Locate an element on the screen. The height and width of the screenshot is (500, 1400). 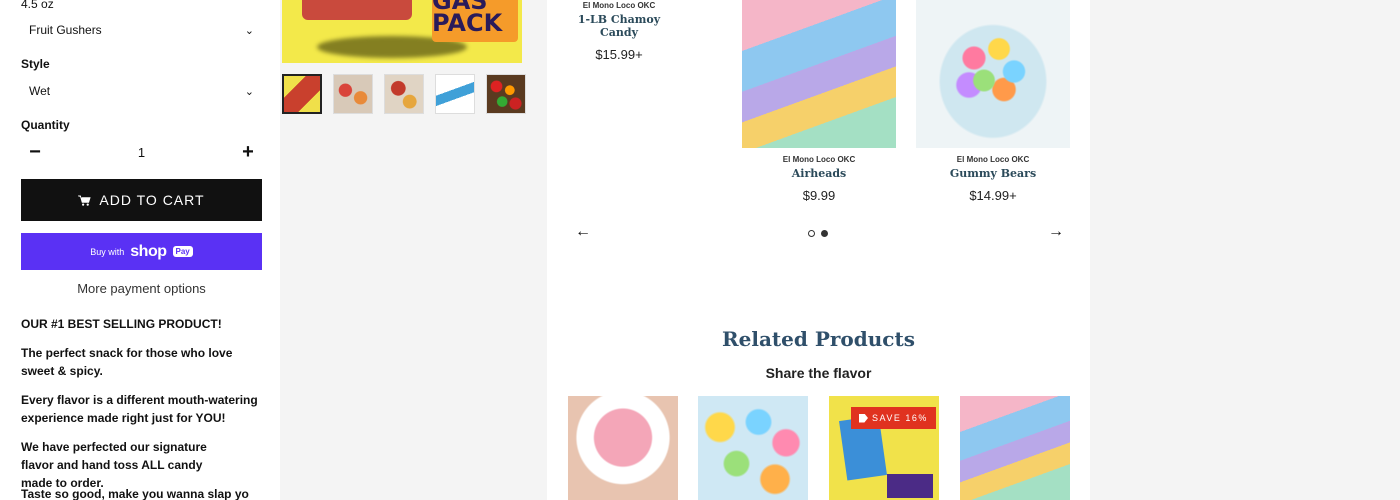
quantity-stepper: − 1 + is located at coordinates (141, 152).